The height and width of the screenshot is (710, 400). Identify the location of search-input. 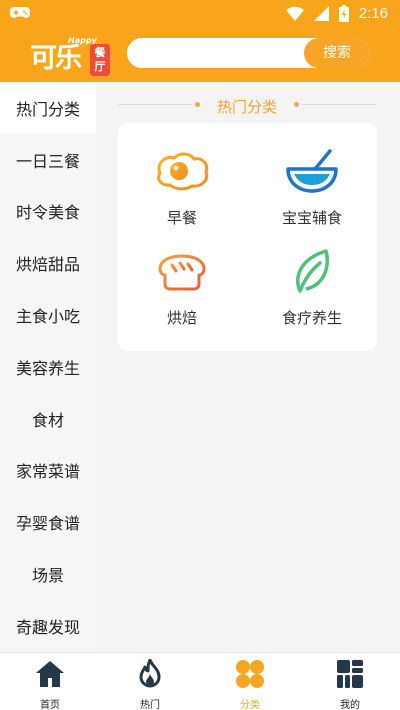
(216, 53).